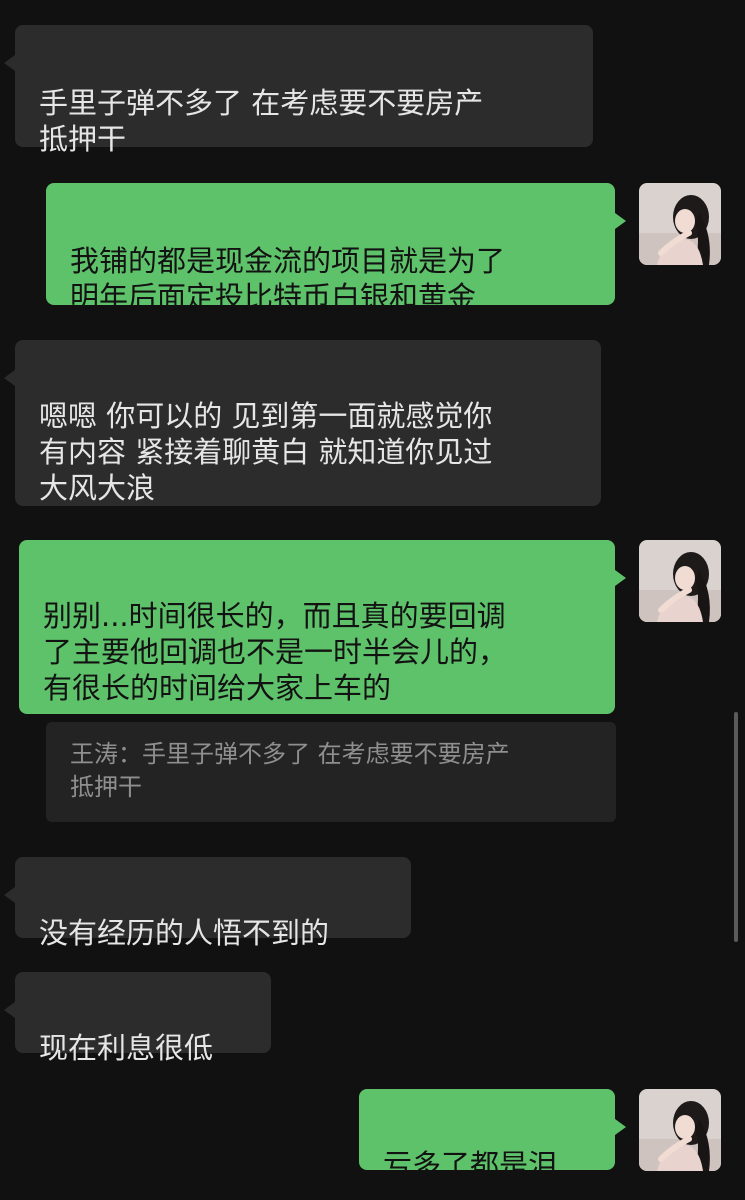 The image size is (745, 1200). Describe the element at coordinates (261, 121) in the screenshot. I see `message-text: 手里子弹不多了 在考虑要不要房产 抵押干` at that location.